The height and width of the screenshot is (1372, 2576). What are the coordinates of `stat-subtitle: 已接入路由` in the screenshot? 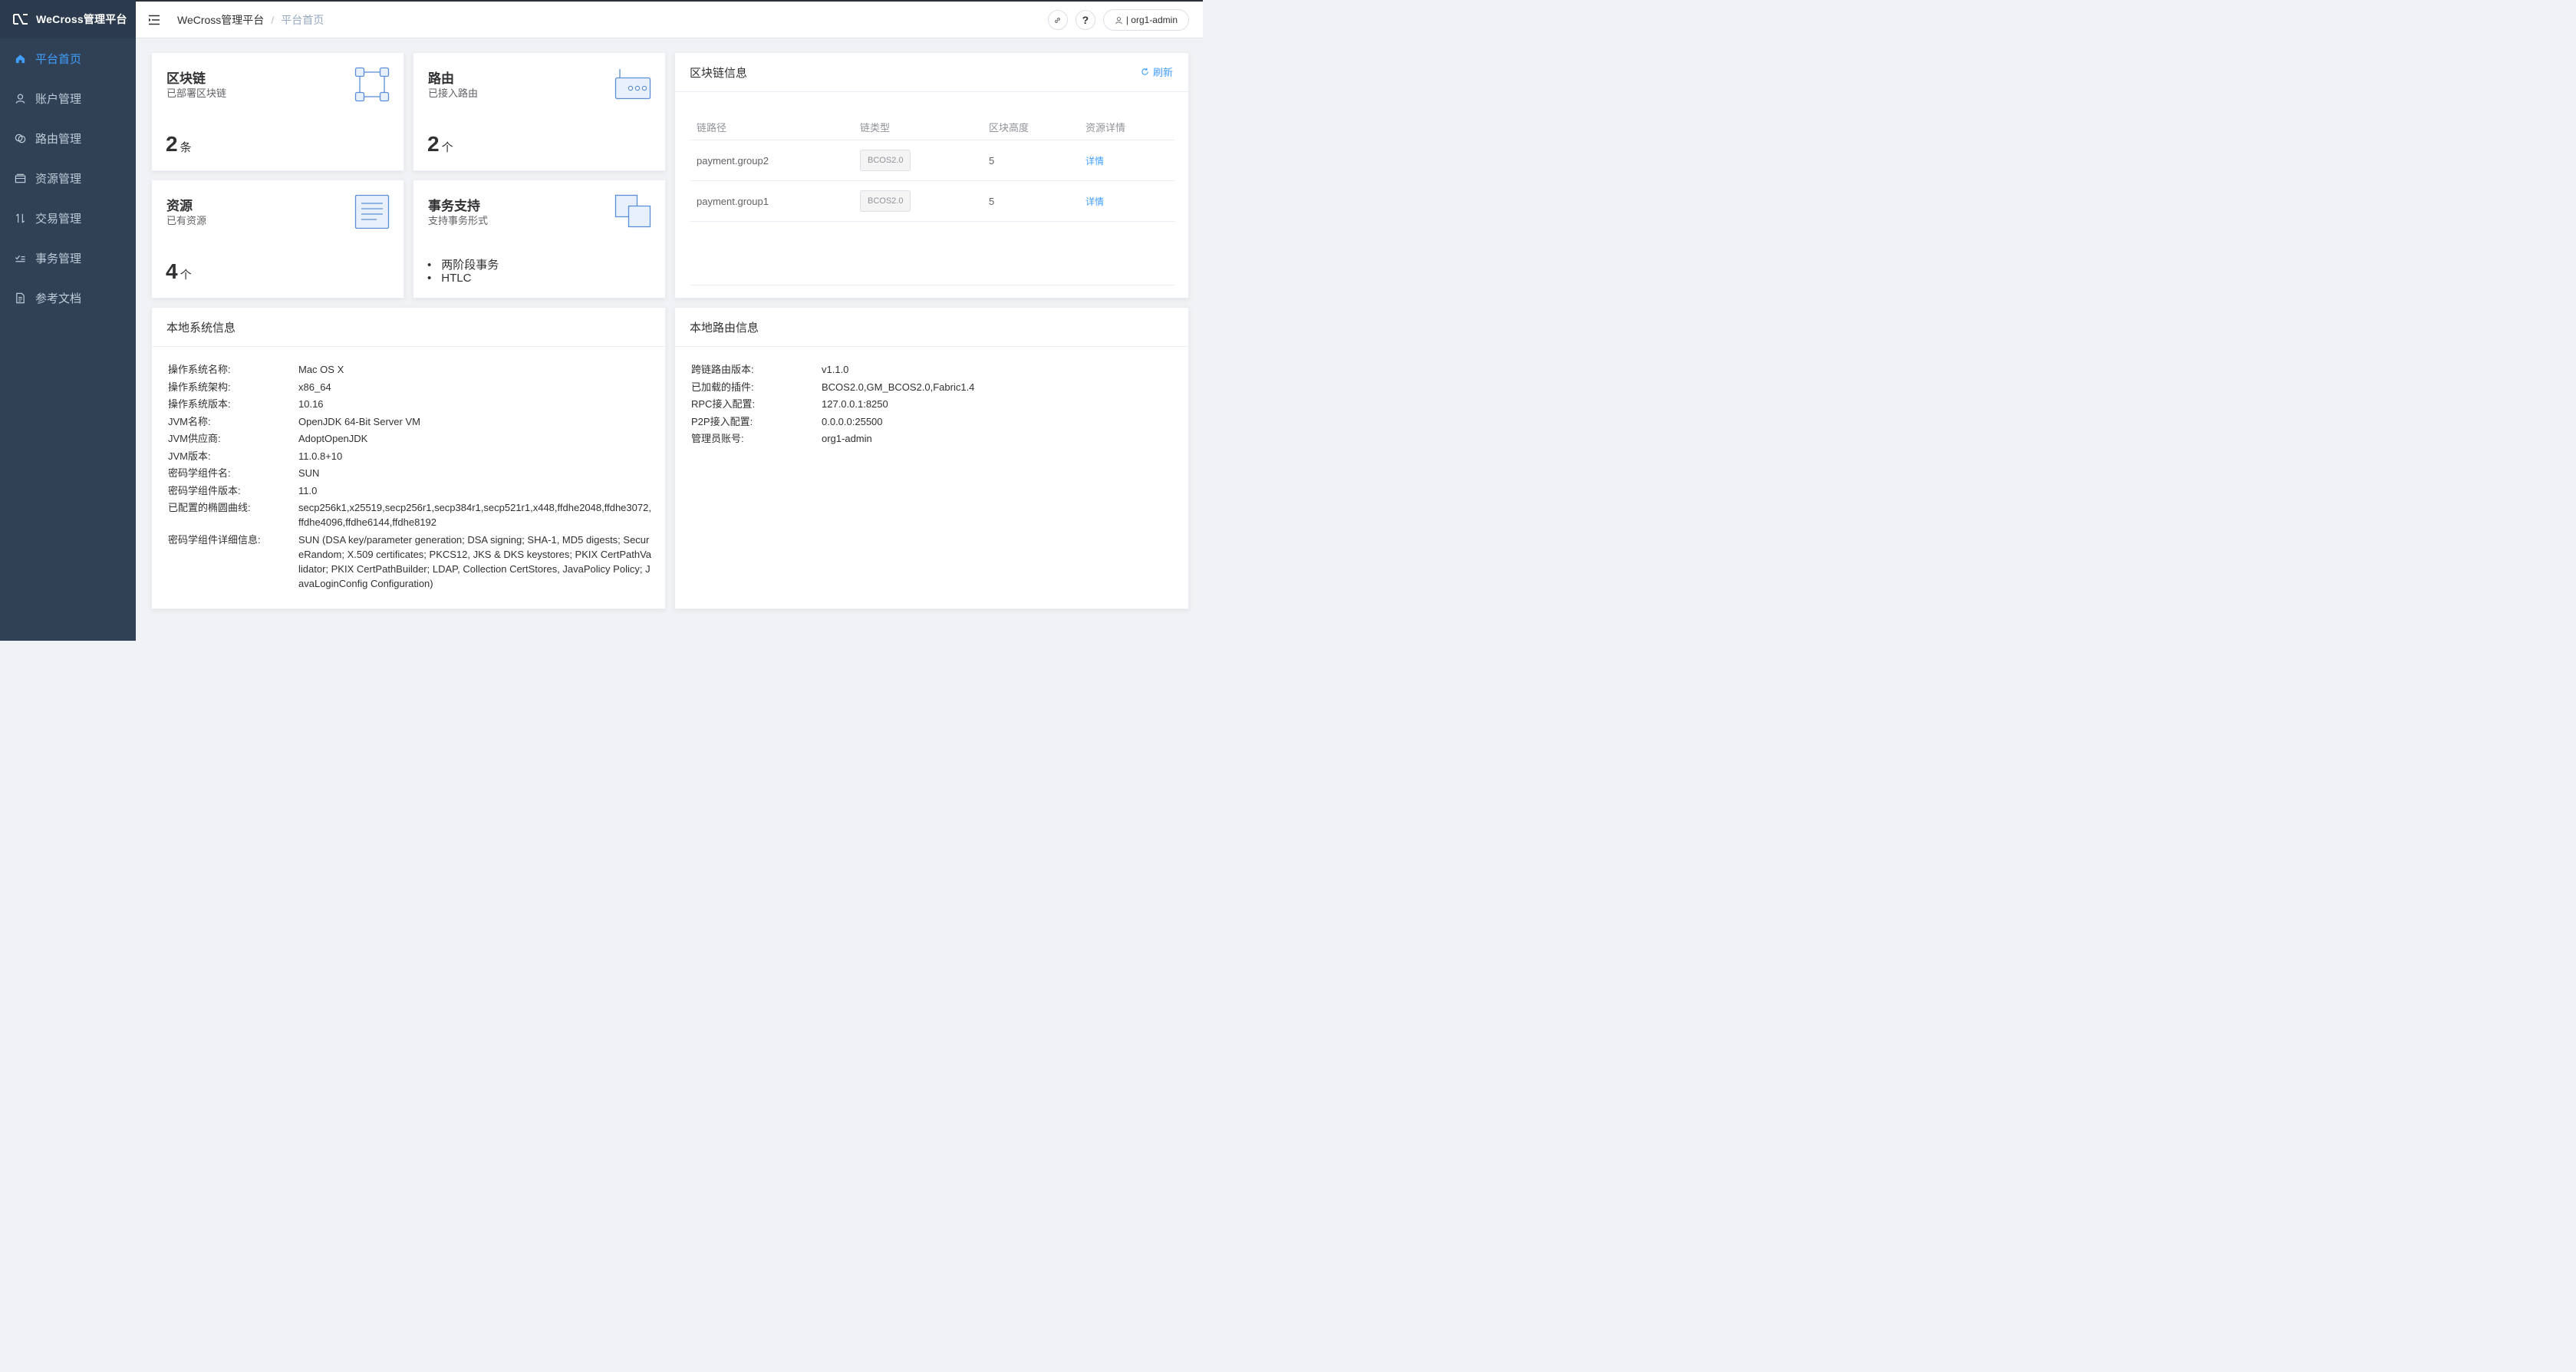 It's located at (453, 93).